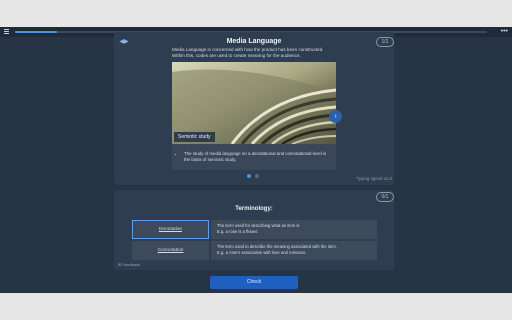 This screenshot has height=320, width=512. I want to click on image-caption: Semiotic study, so click(194, 137).